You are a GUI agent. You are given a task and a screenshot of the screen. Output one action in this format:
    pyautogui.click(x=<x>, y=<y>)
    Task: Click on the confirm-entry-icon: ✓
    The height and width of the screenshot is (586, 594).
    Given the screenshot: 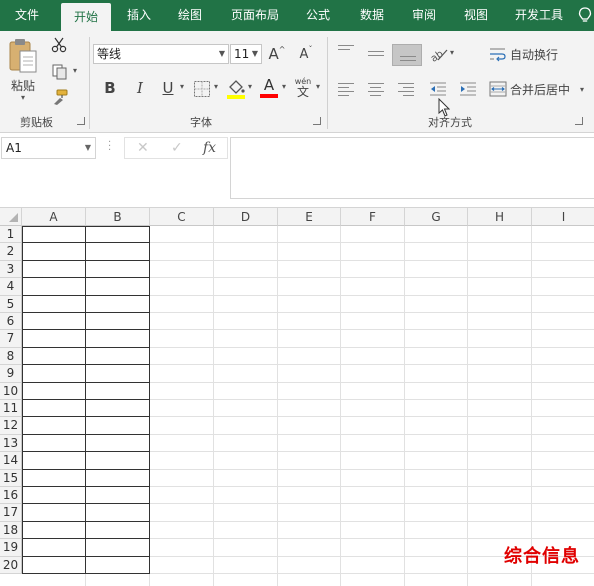 What is the action you would take?
    pyautogui.click(x=177, y=148)
    